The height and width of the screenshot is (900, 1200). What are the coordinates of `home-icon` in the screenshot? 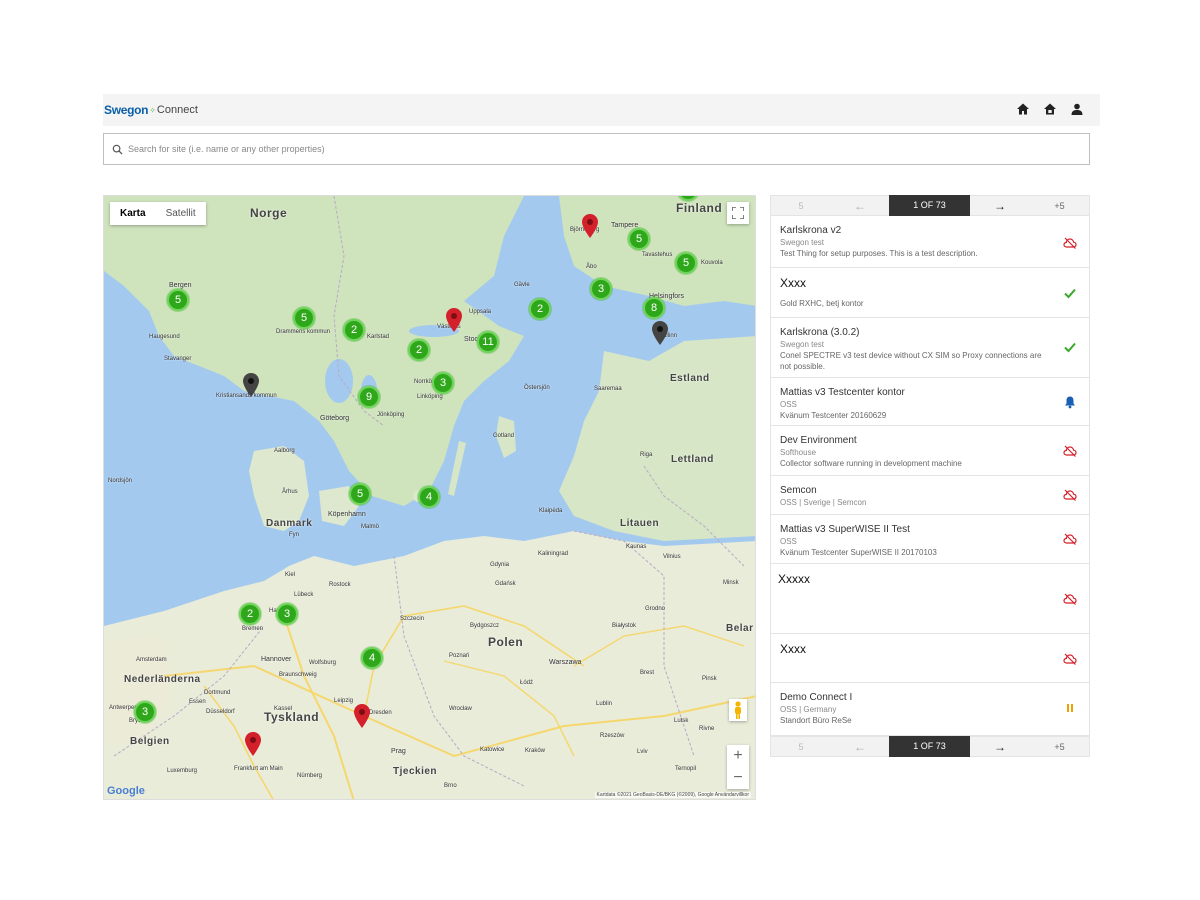 It's located at (1023, 109).